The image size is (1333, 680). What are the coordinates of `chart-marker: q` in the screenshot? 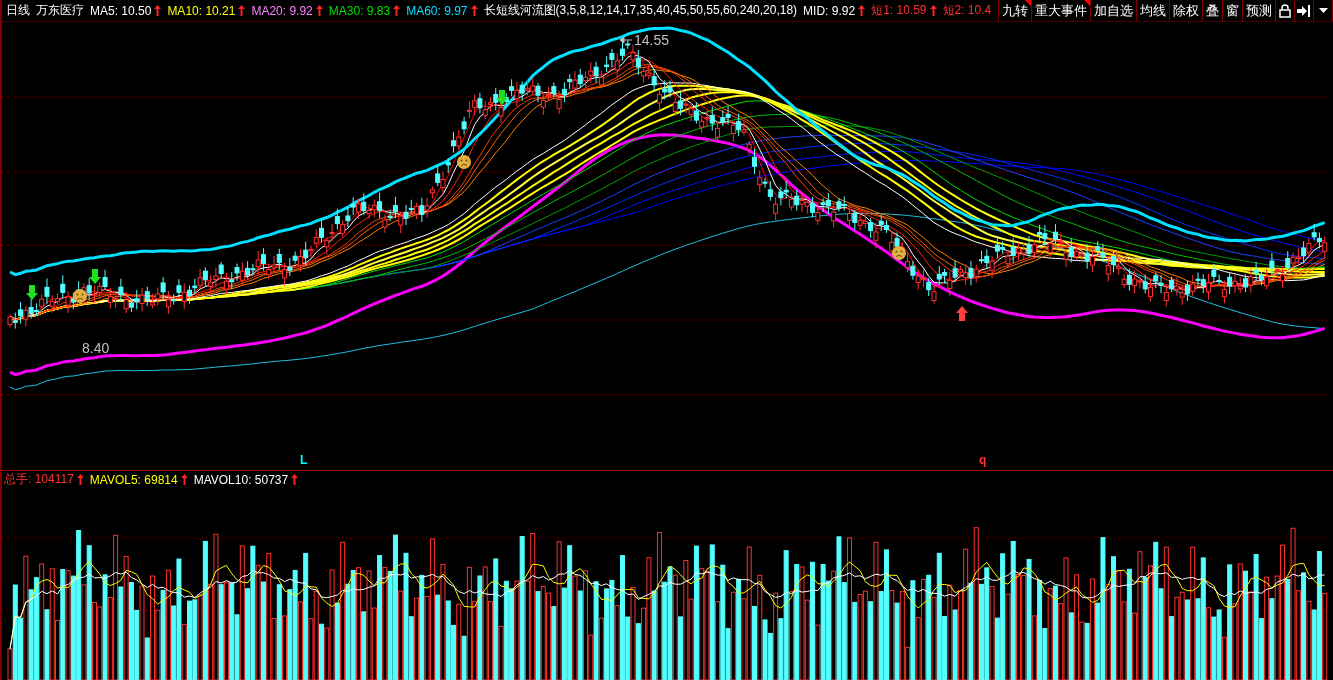 It's located at (983, 460).